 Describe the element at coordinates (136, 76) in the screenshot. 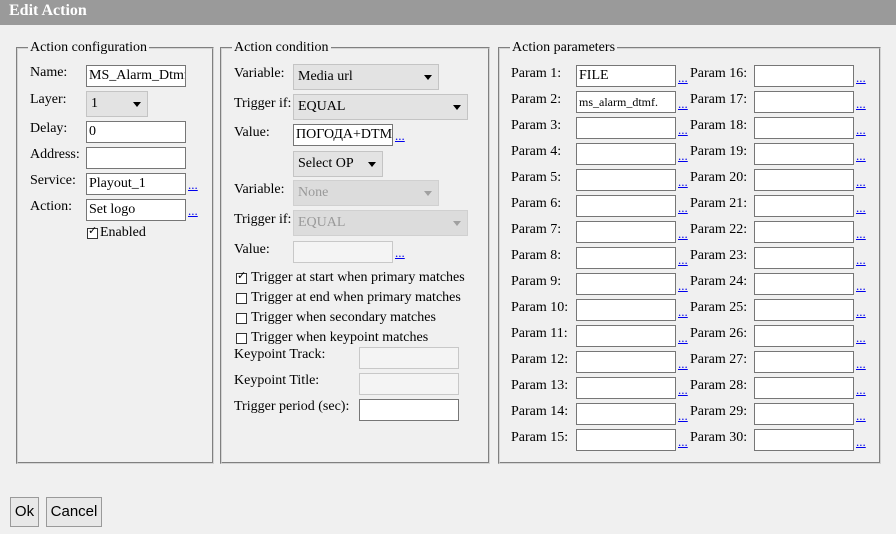

I see `name-field: MS_Alarm_Dtmf` at that location.